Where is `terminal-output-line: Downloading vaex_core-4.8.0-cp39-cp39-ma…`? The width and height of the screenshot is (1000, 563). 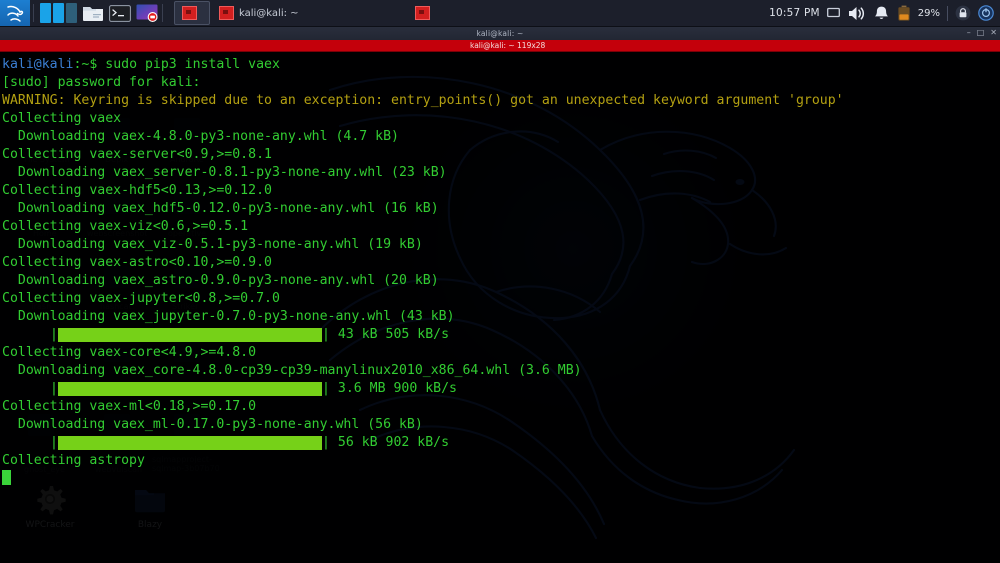
terminal-output-line: Downloading vaex_core-4.8.0-cp39-cp39-ma… is located at coordinates (292, 370).